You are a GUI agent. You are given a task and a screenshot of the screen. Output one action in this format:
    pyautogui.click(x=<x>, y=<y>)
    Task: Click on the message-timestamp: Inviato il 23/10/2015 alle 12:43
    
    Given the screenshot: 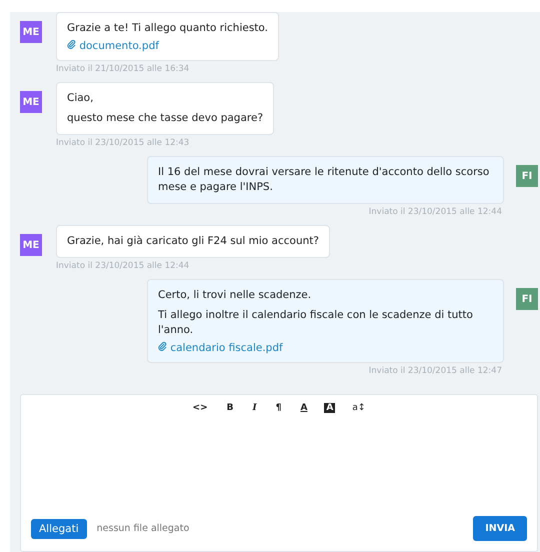 What is the action you would take?
    pyautogui.click(x=123, y=143)
    